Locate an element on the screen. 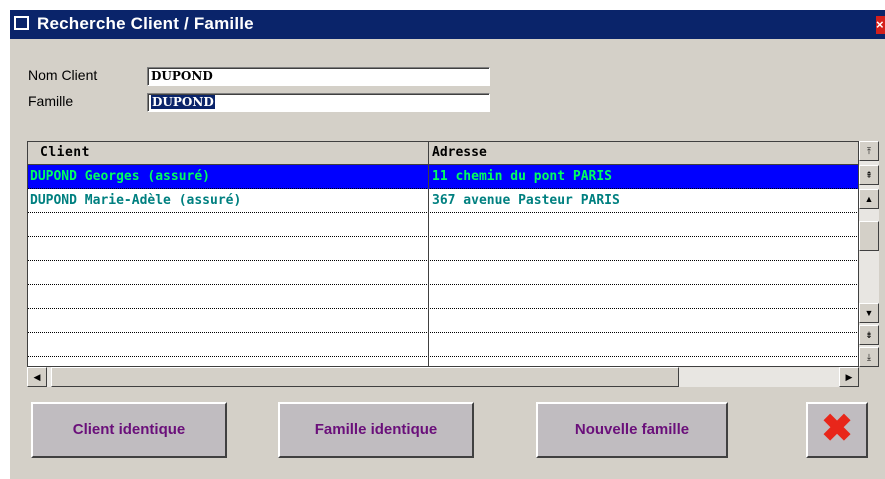  table-header: Client Adresse is located at coordinates (443, 153).